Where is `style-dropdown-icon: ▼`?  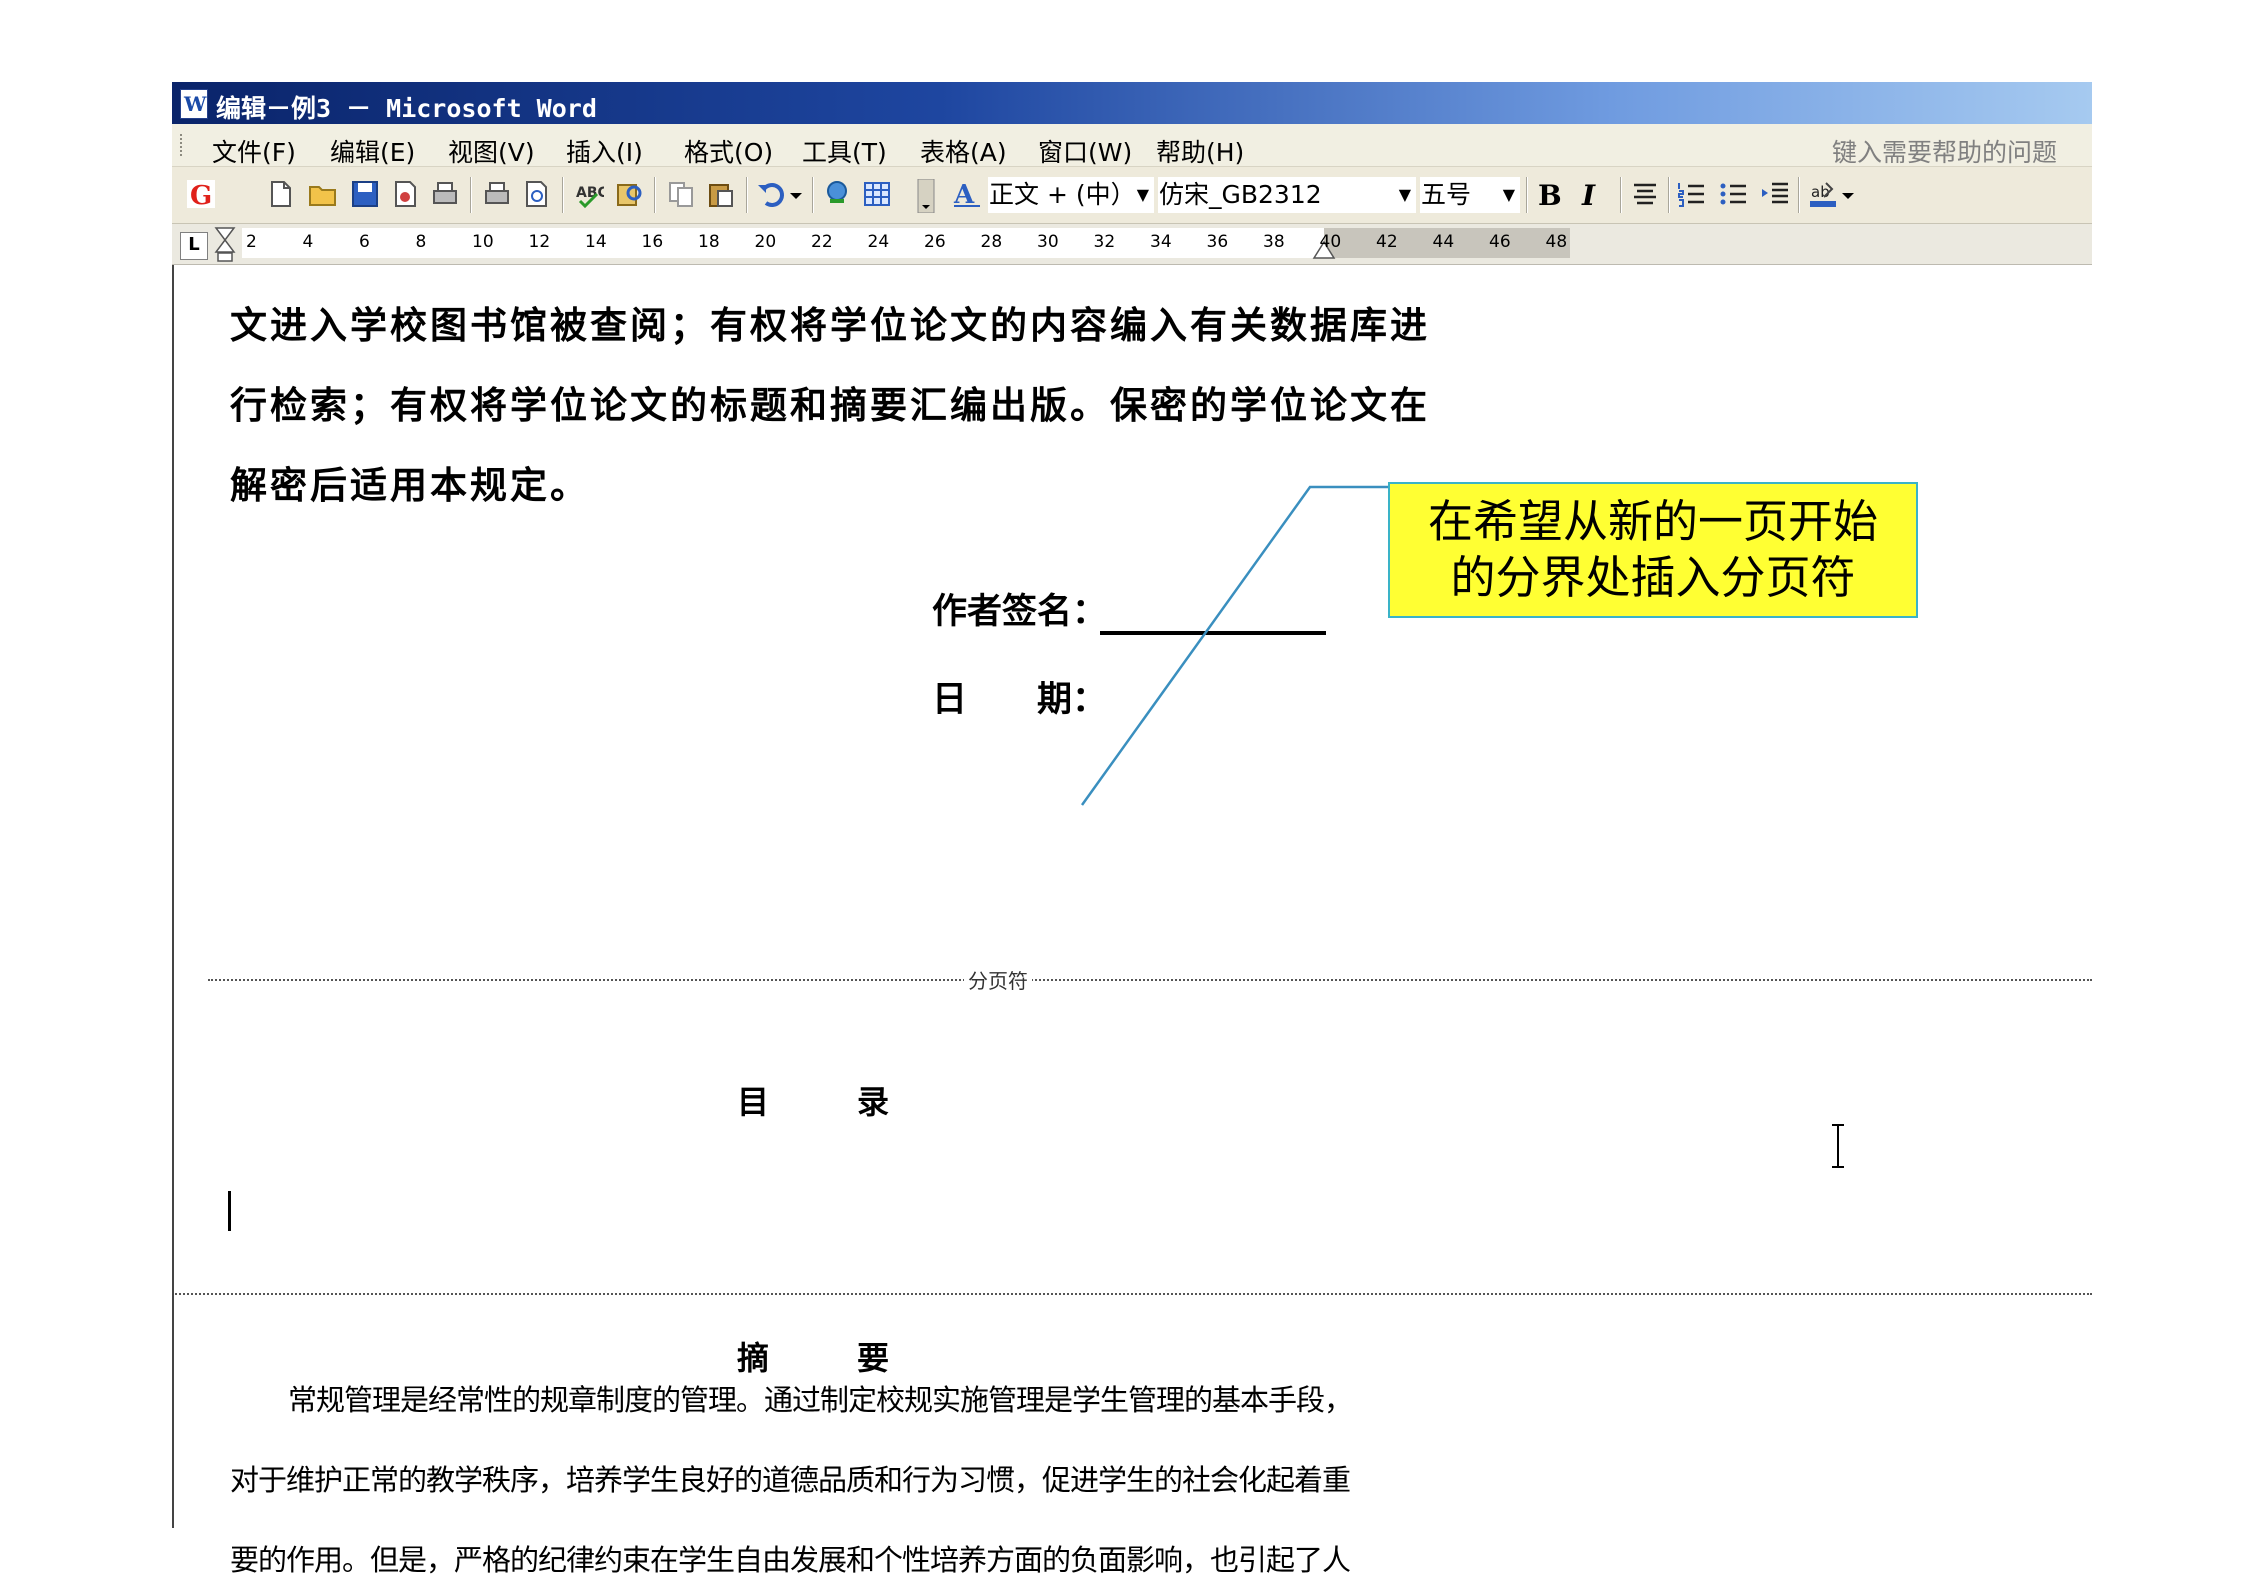
style-dropdown-icon: ▼ is located at coordinates (1143, 195).